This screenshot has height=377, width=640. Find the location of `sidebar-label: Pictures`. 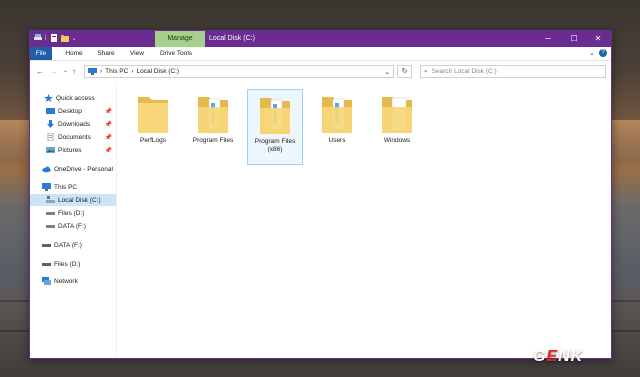

sidebar-label: Pictures is located at coordinates (70, 150).